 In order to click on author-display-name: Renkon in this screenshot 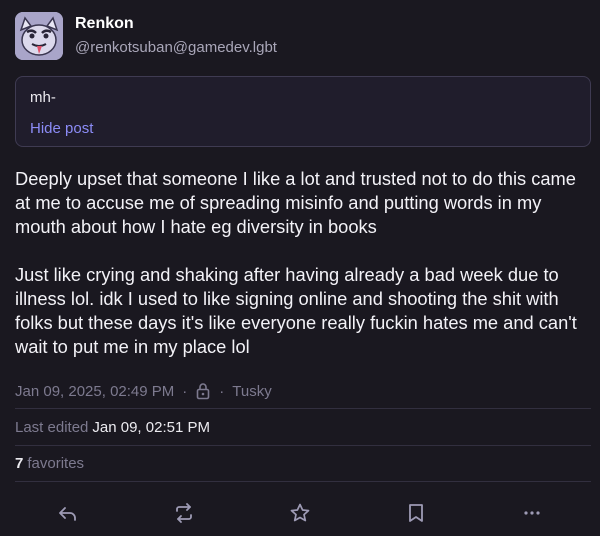, I will do `click(176, 24)`.